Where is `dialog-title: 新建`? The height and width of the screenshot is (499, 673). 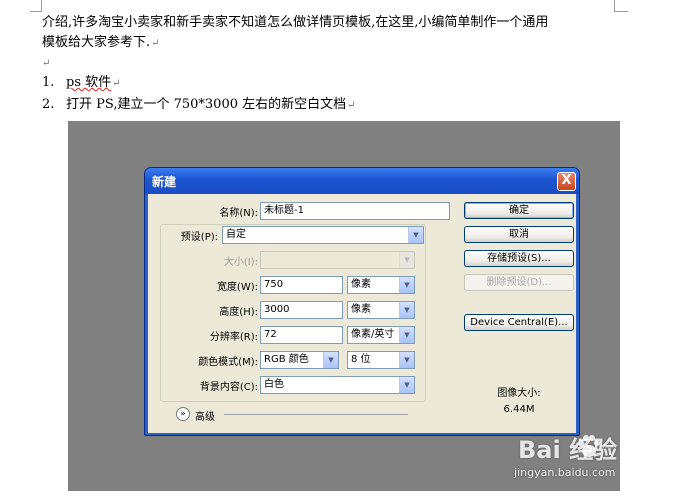 dialog-title: 新建 is located at coordinates (164, 182).